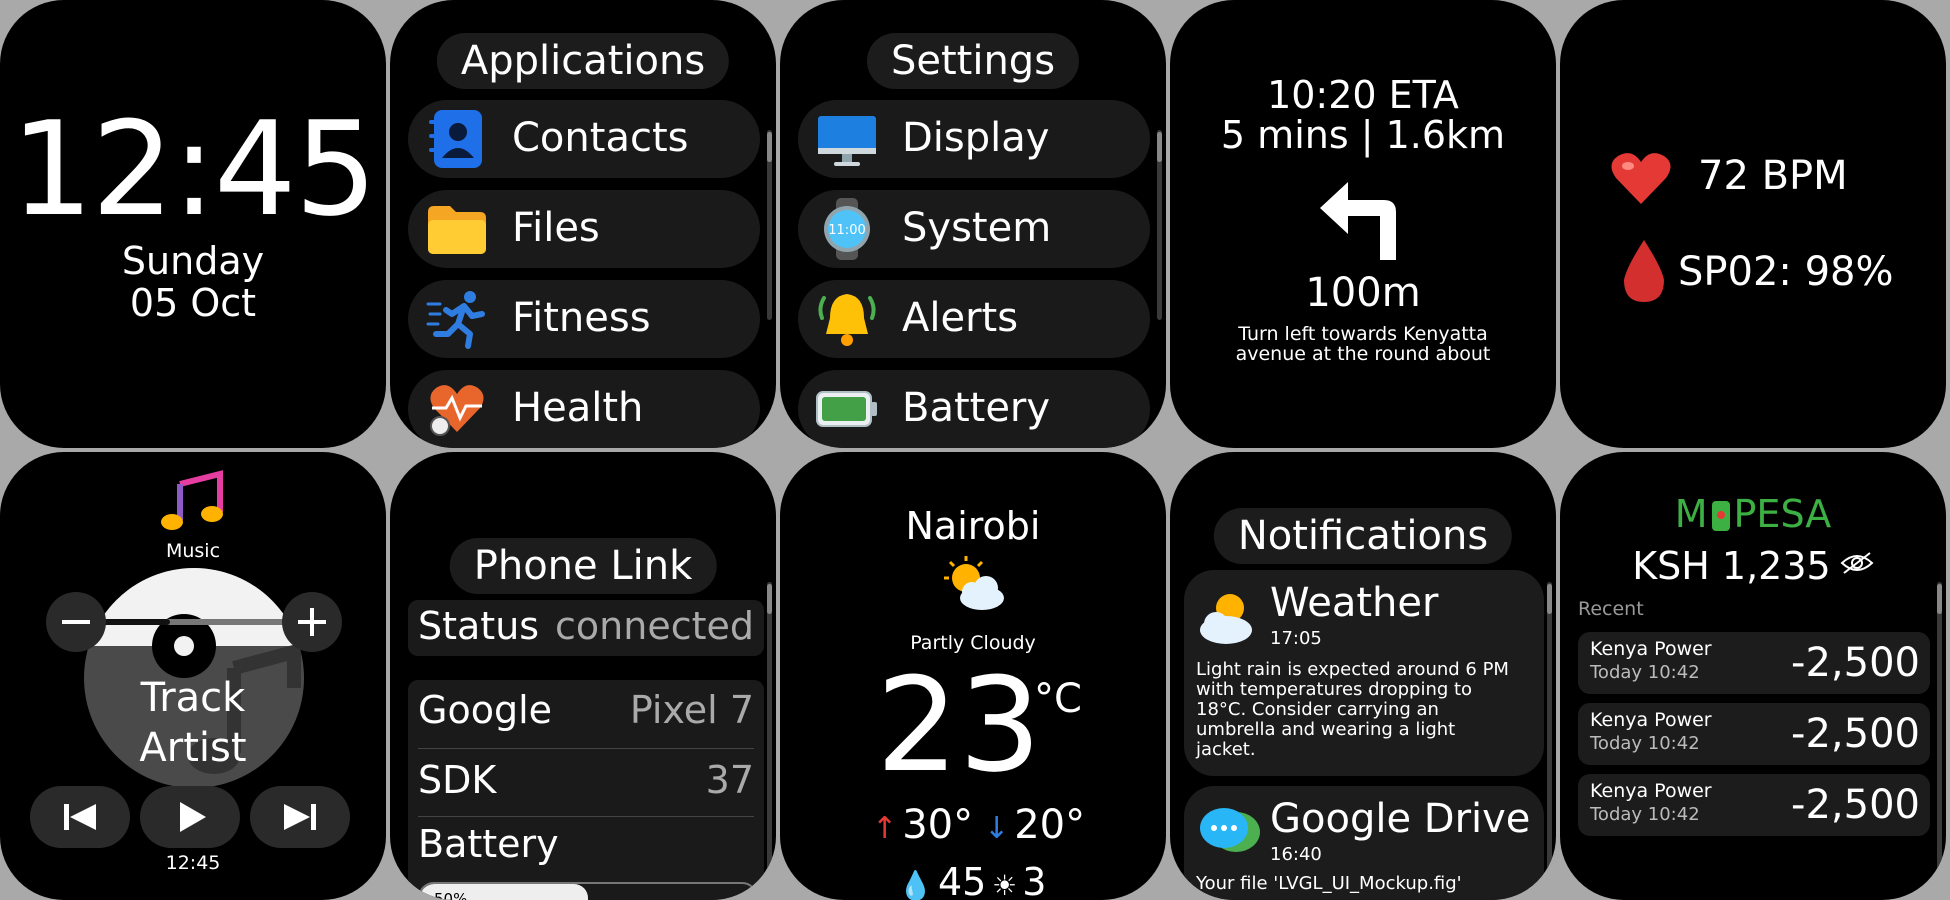 The image size is (1950, 900). I want to click on health-screen: 72 BPM SP02: 98%, so click(1753, 224).